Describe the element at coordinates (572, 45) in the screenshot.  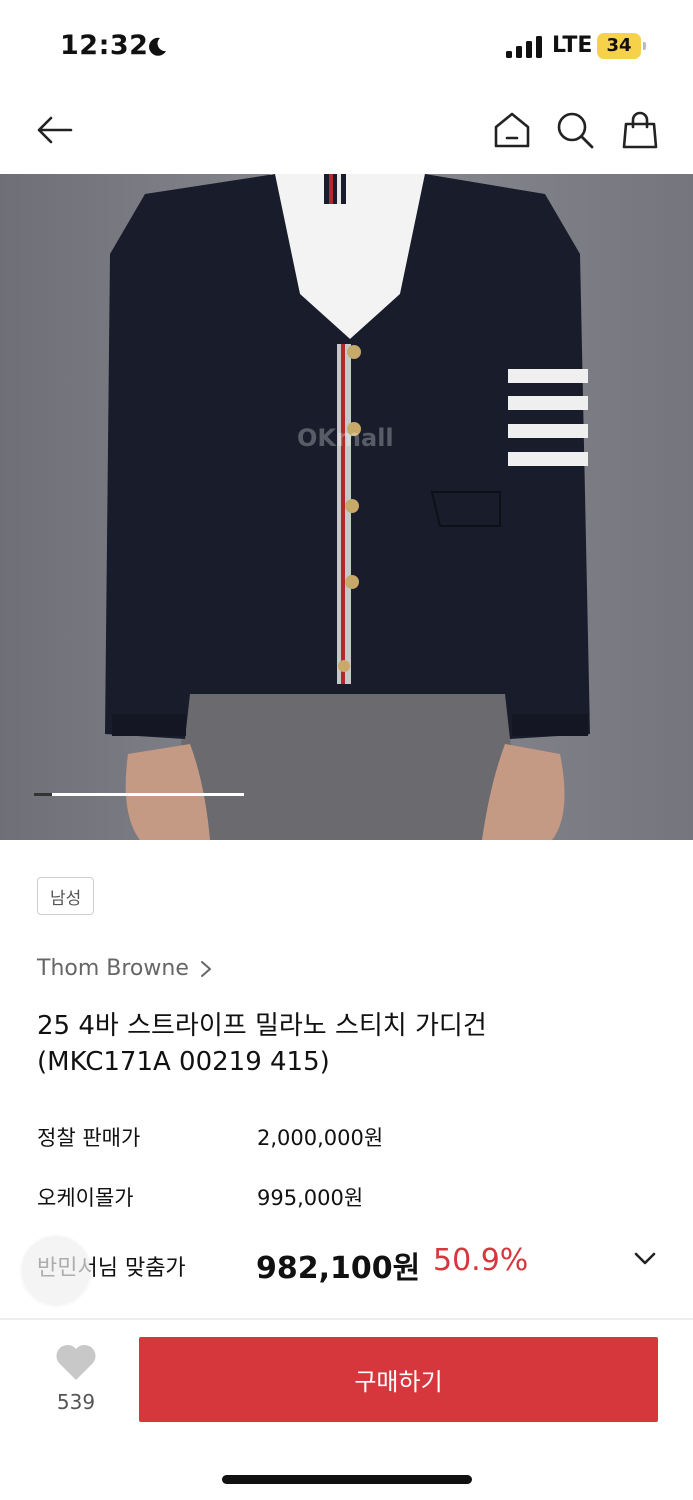
I see `network-type: LTE` at that location.